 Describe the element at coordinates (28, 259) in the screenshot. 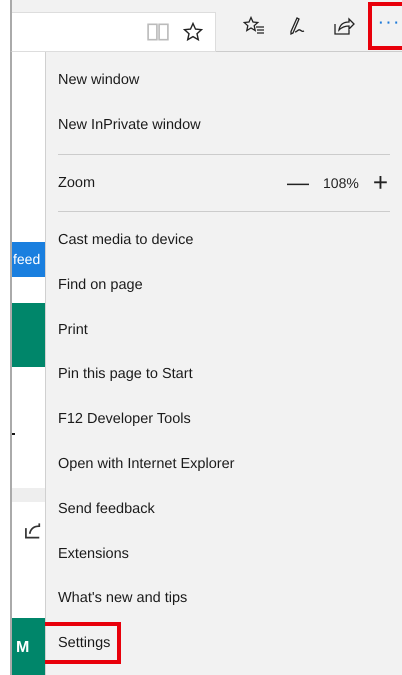

I see `link-banner: feed` at that location.